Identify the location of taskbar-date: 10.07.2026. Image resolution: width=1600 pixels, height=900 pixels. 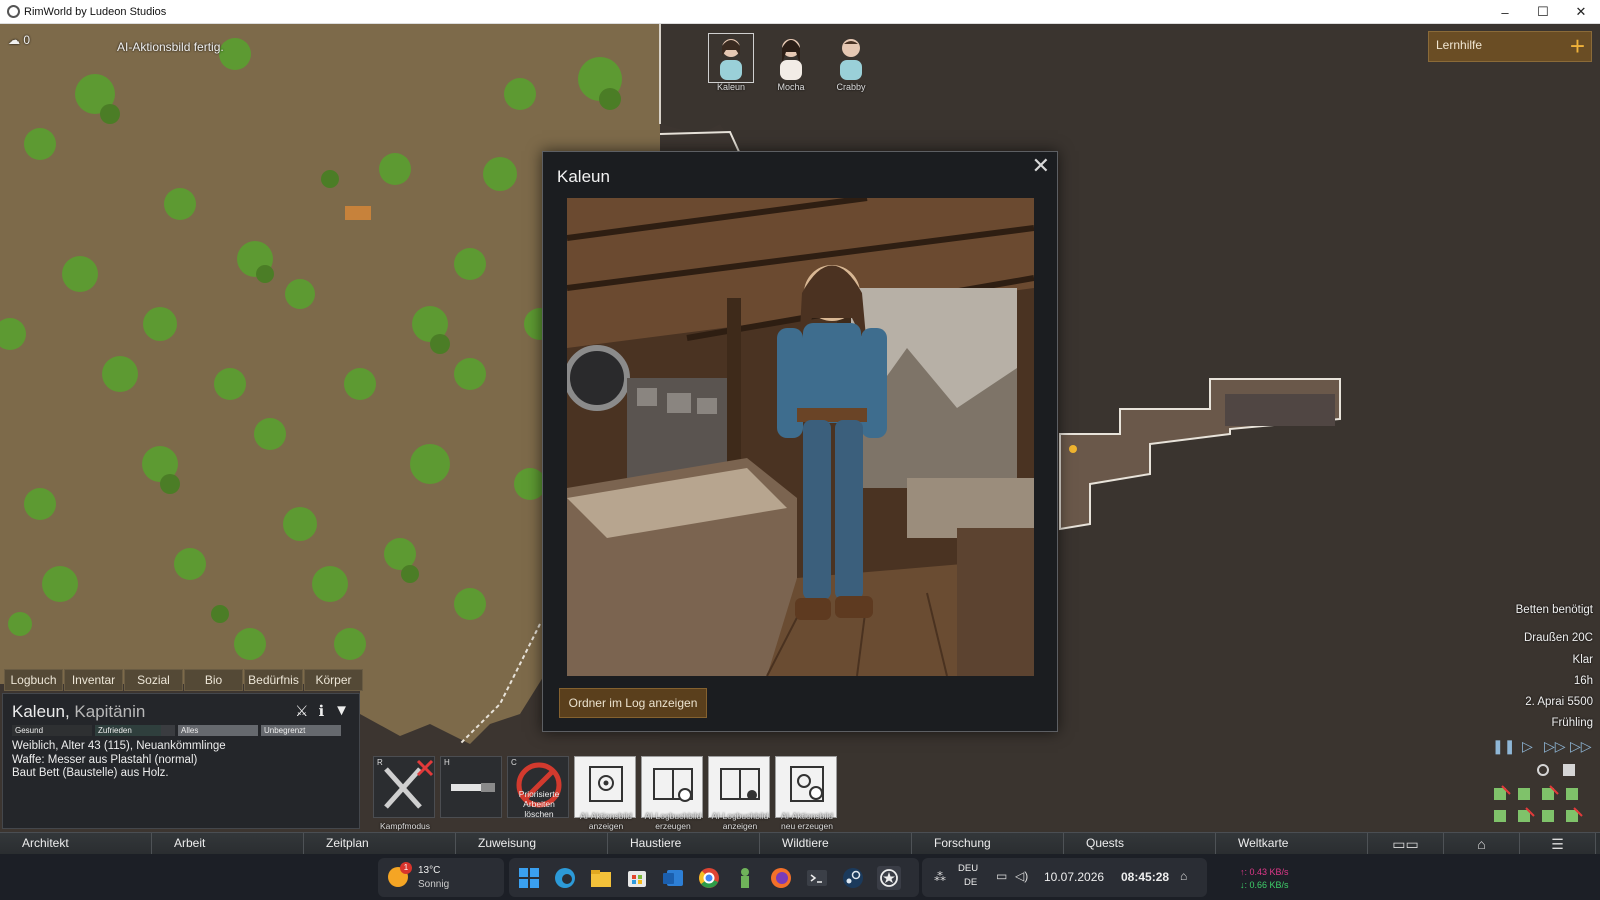
(1074, 877).